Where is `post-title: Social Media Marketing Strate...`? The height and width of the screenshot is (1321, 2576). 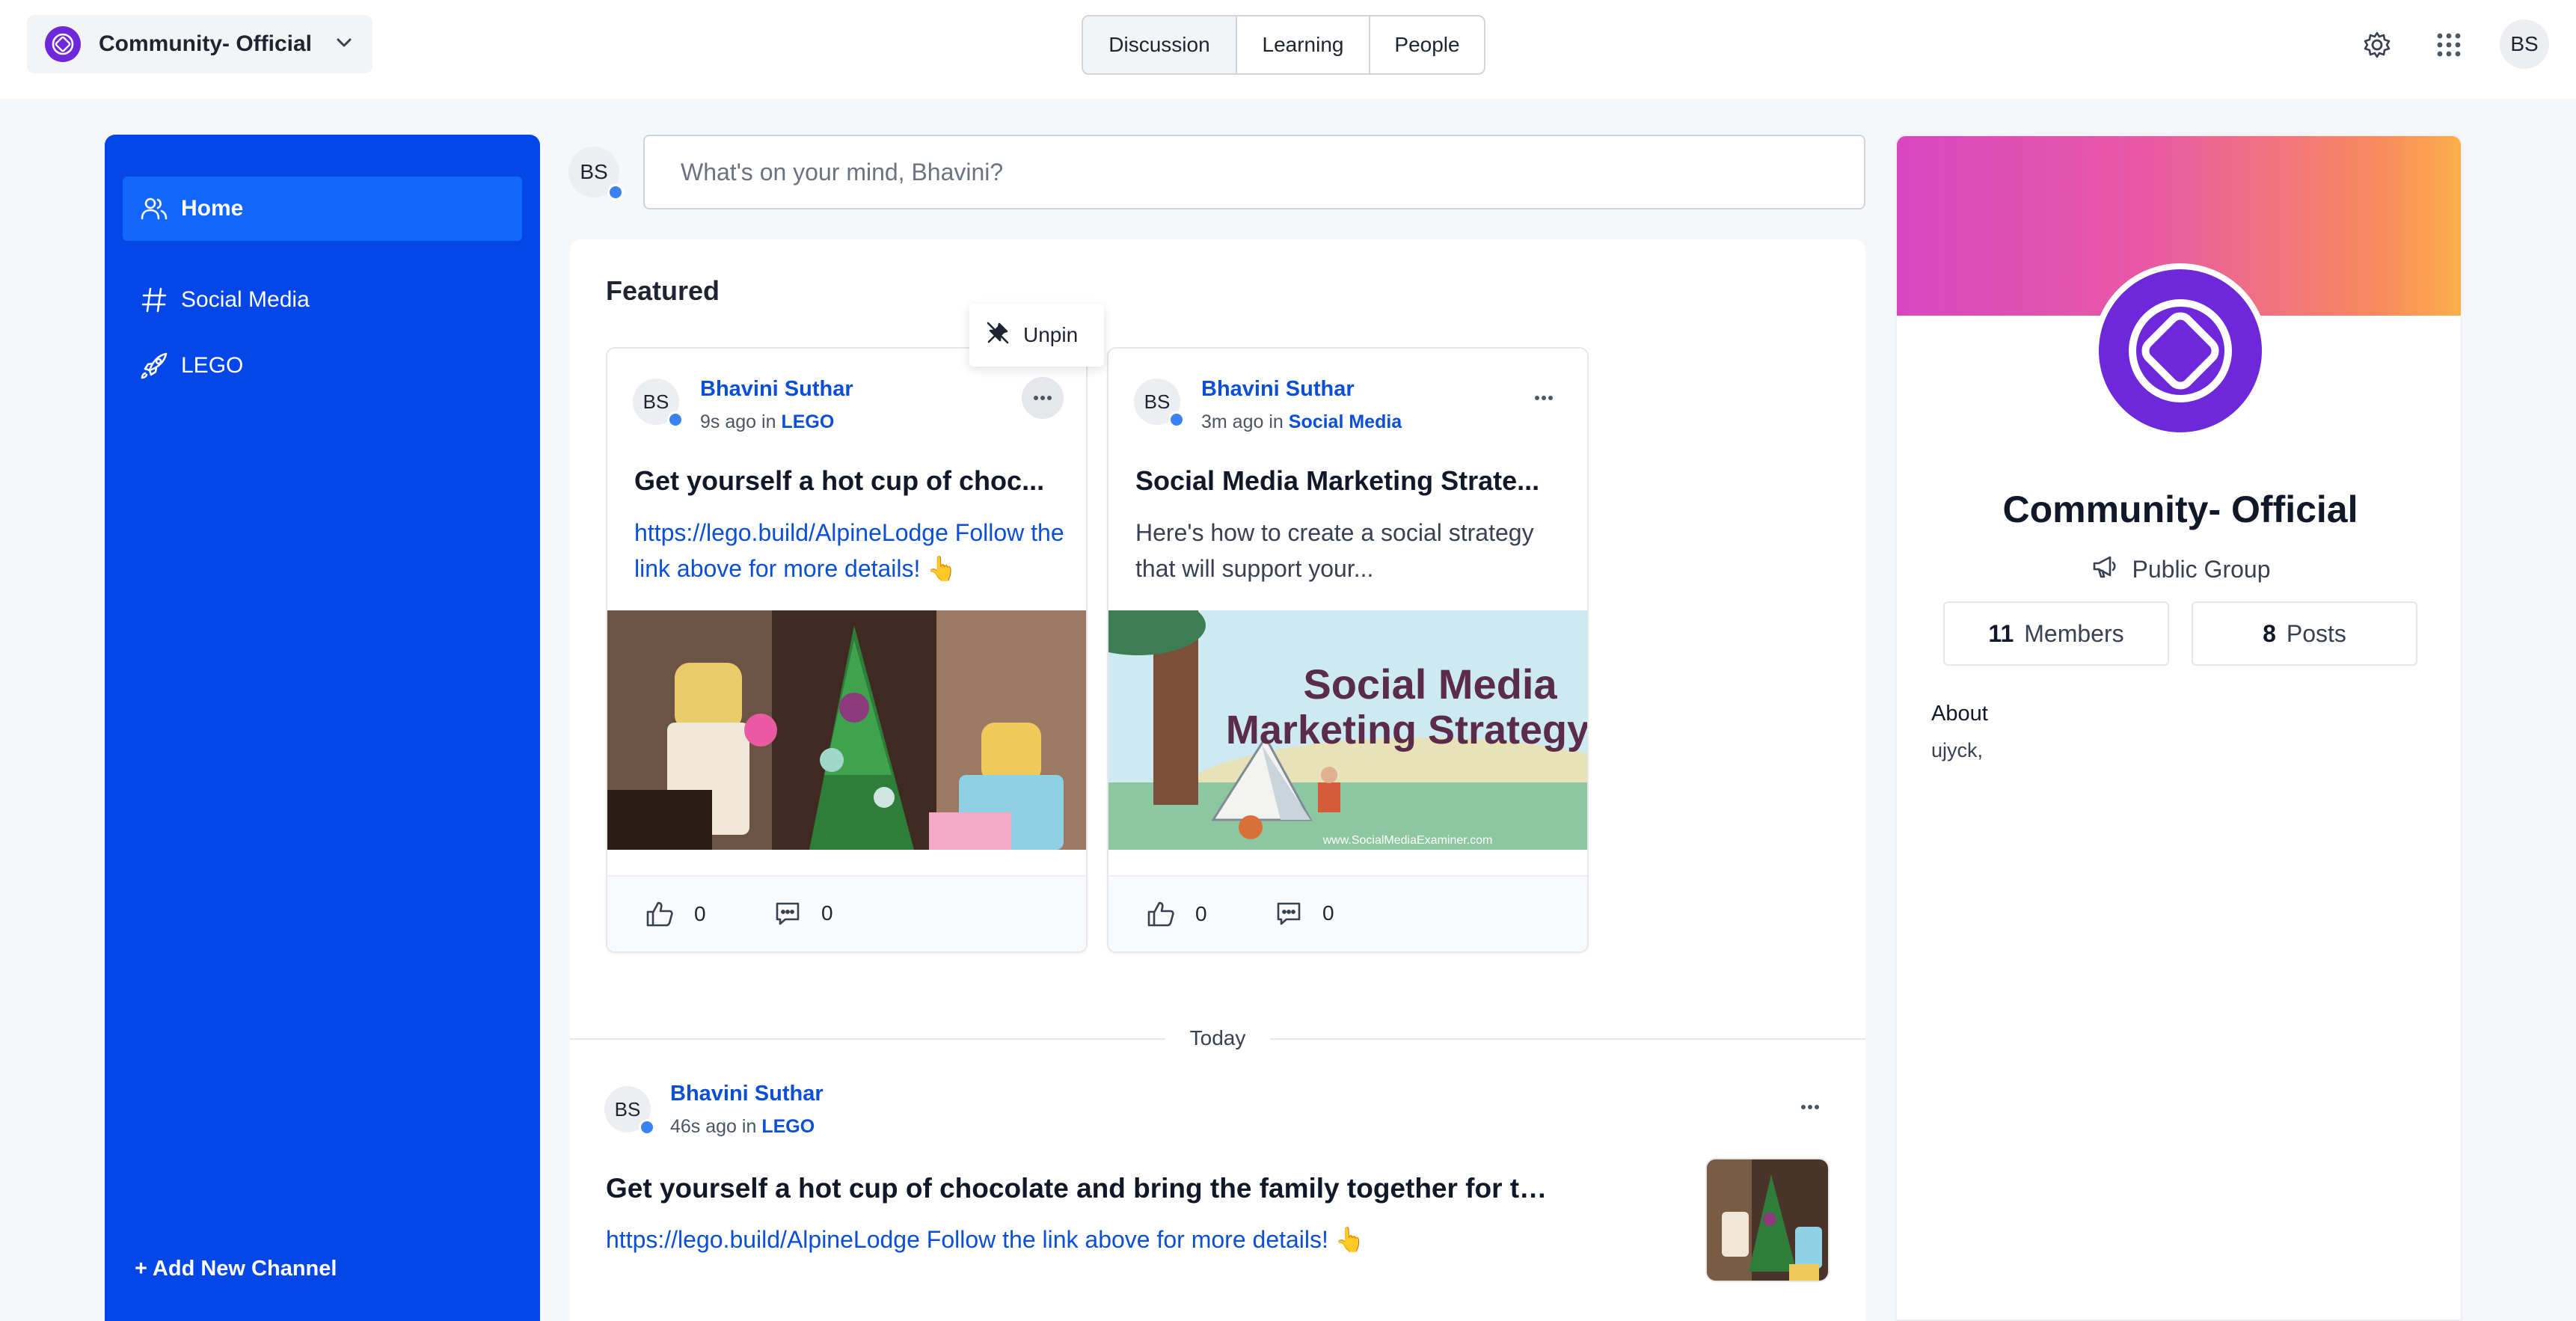 post-title: Social Media Marketing Strate... is located at coordinates (1352, 481).